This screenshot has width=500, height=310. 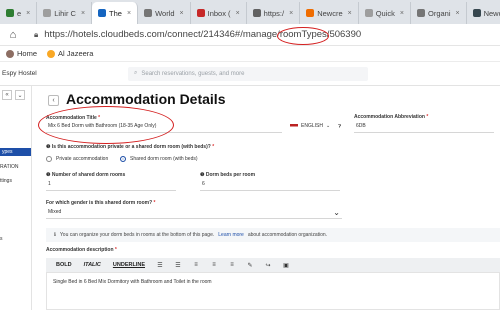 I want to click on aljazeera-icon, so click(x=51, y=53).